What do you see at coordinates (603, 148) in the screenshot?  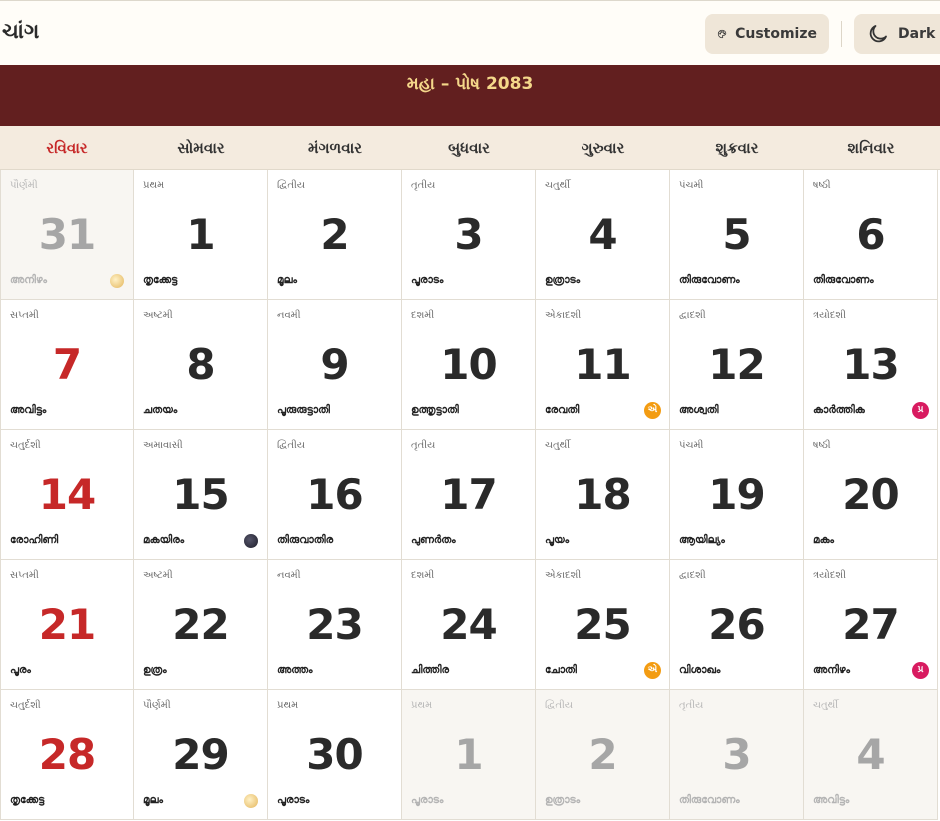 I see `weekday-thursday: ગુરુવાર` at bounding box center [603, 148].